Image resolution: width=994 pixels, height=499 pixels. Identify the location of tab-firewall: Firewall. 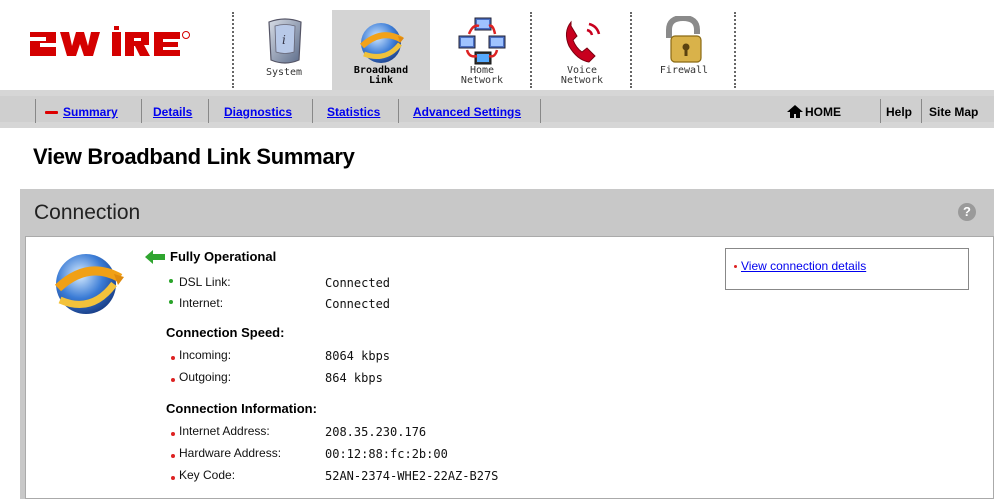
(684, 50).